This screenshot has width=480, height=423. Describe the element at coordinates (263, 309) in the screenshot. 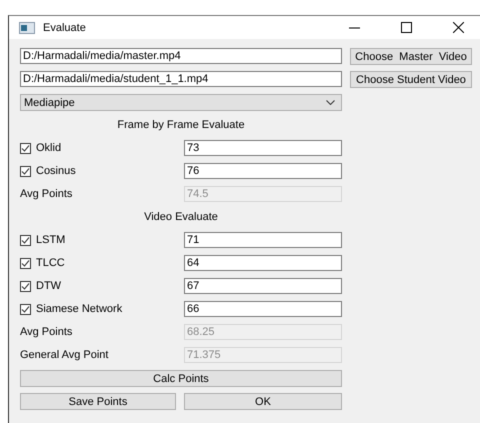

I see `score-field: 66` at that location.